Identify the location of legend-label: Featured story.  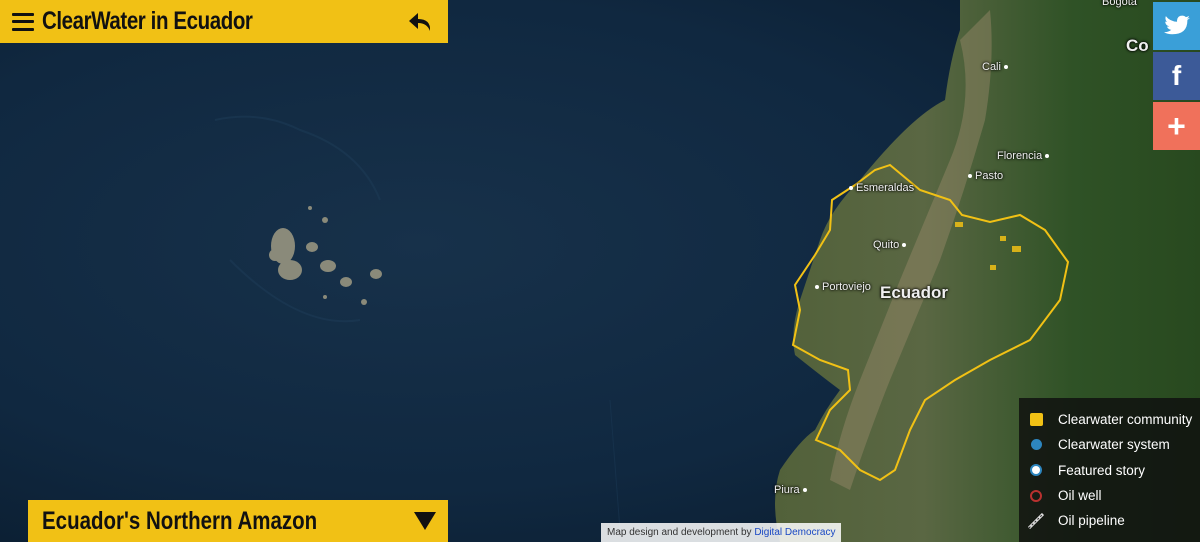
(1102, 470).